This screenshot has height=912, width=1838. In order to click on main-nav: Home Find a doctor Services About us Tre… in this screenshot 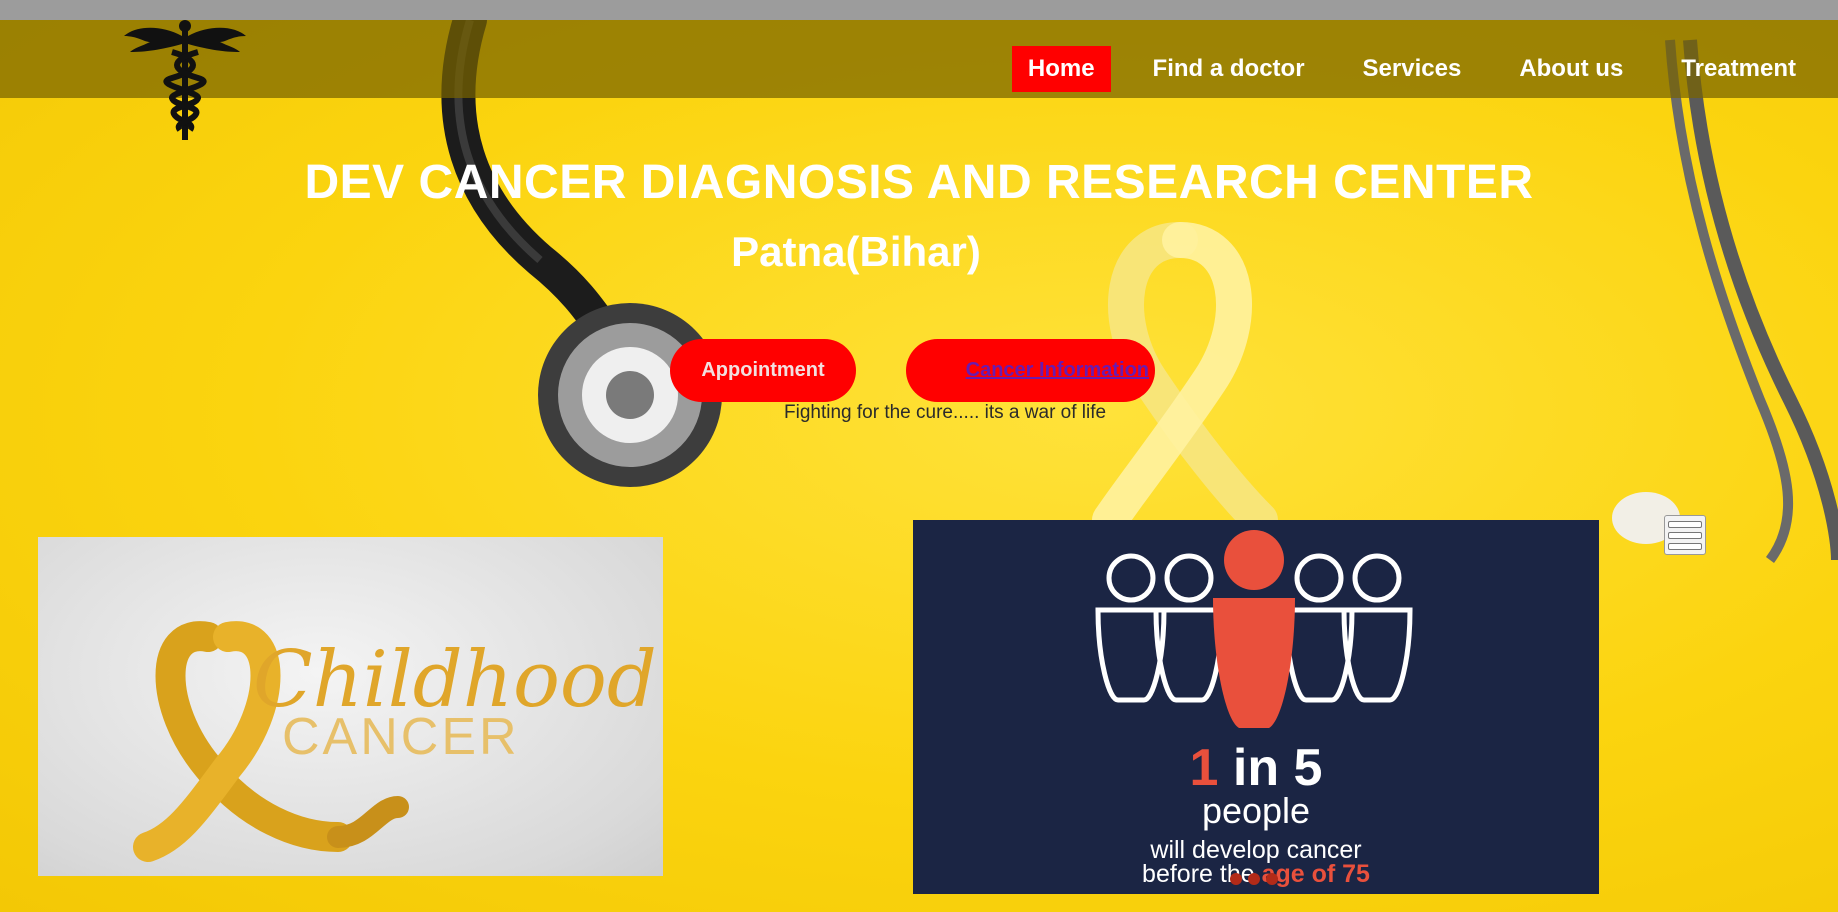, I will do `click(1399, 69)`.